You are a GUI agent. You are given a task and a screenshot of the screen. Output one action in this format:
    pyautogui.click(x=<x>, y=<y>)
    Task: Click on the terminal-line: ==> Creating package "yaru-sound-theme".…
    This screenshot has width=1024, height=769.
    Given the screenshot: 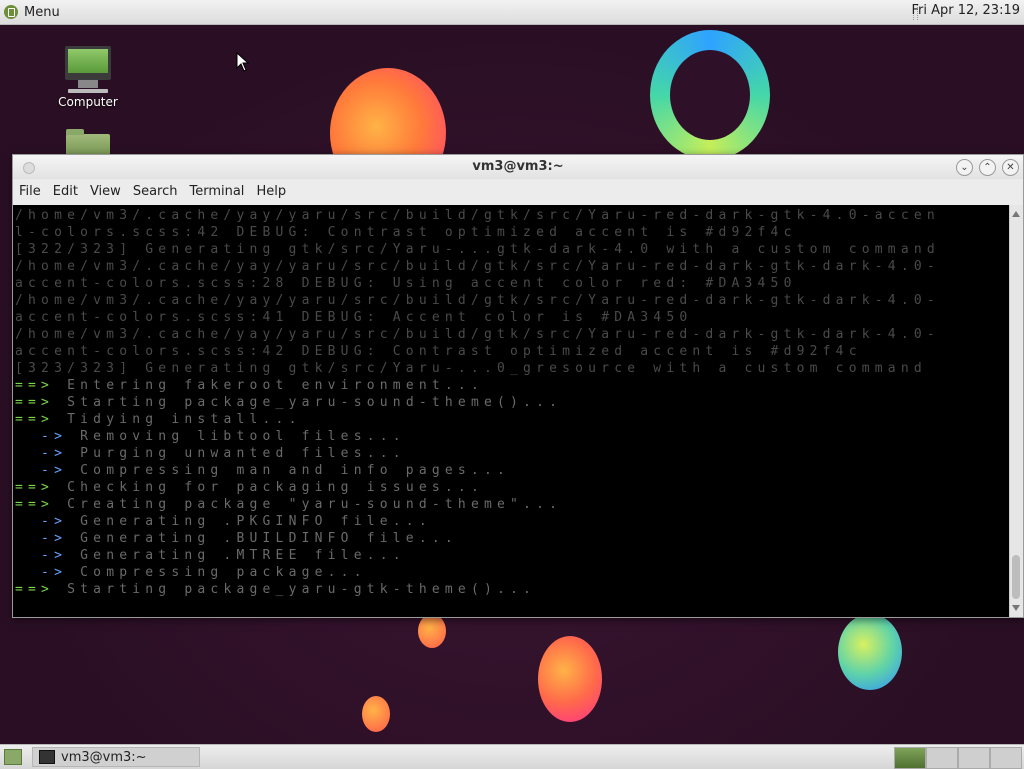 What is the action you would take?
    pyautogui.click(x=477, y=504)
    